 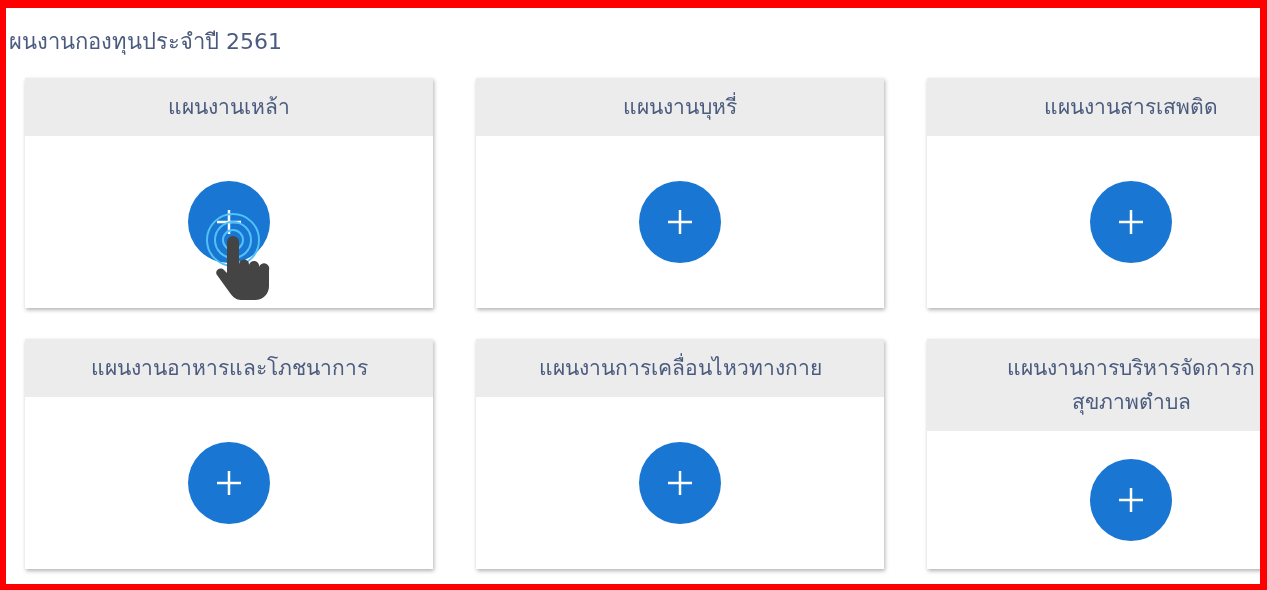 I want to click on card-title: แผนงานบุหรี่, so click(x=680, y=107).